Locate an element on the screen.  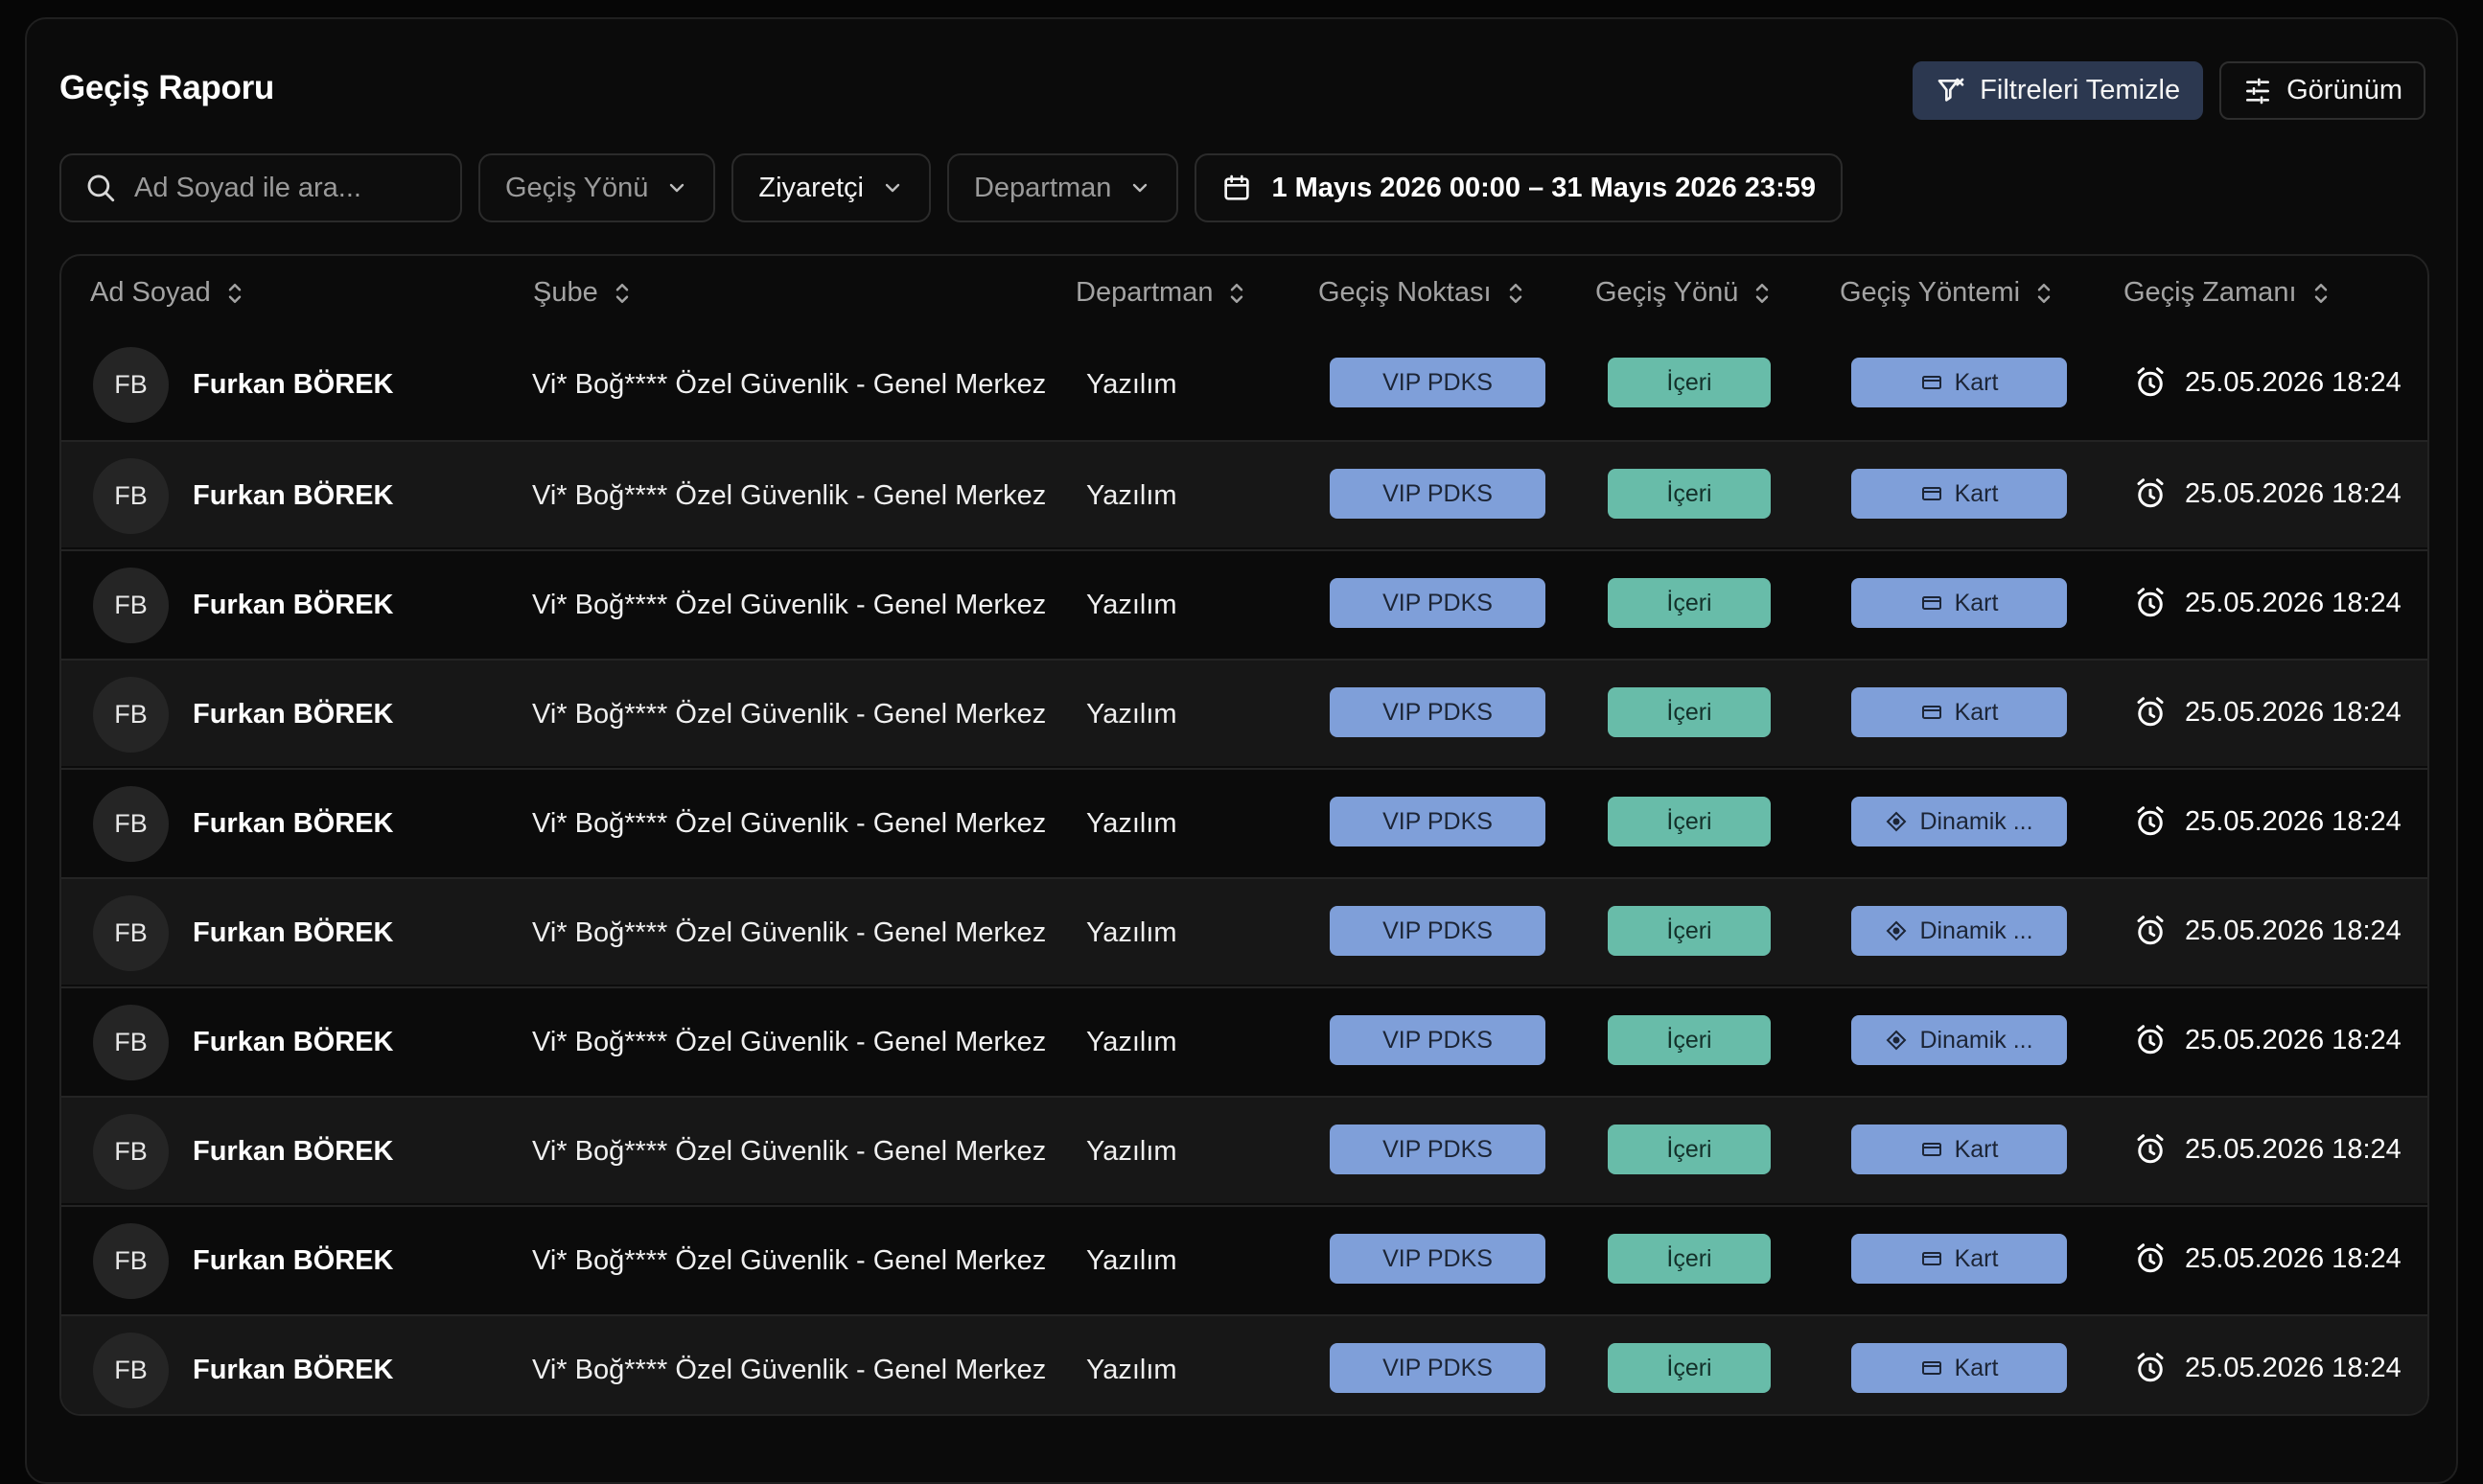
method-label: Kart is located at coordinates (1976, 1149).